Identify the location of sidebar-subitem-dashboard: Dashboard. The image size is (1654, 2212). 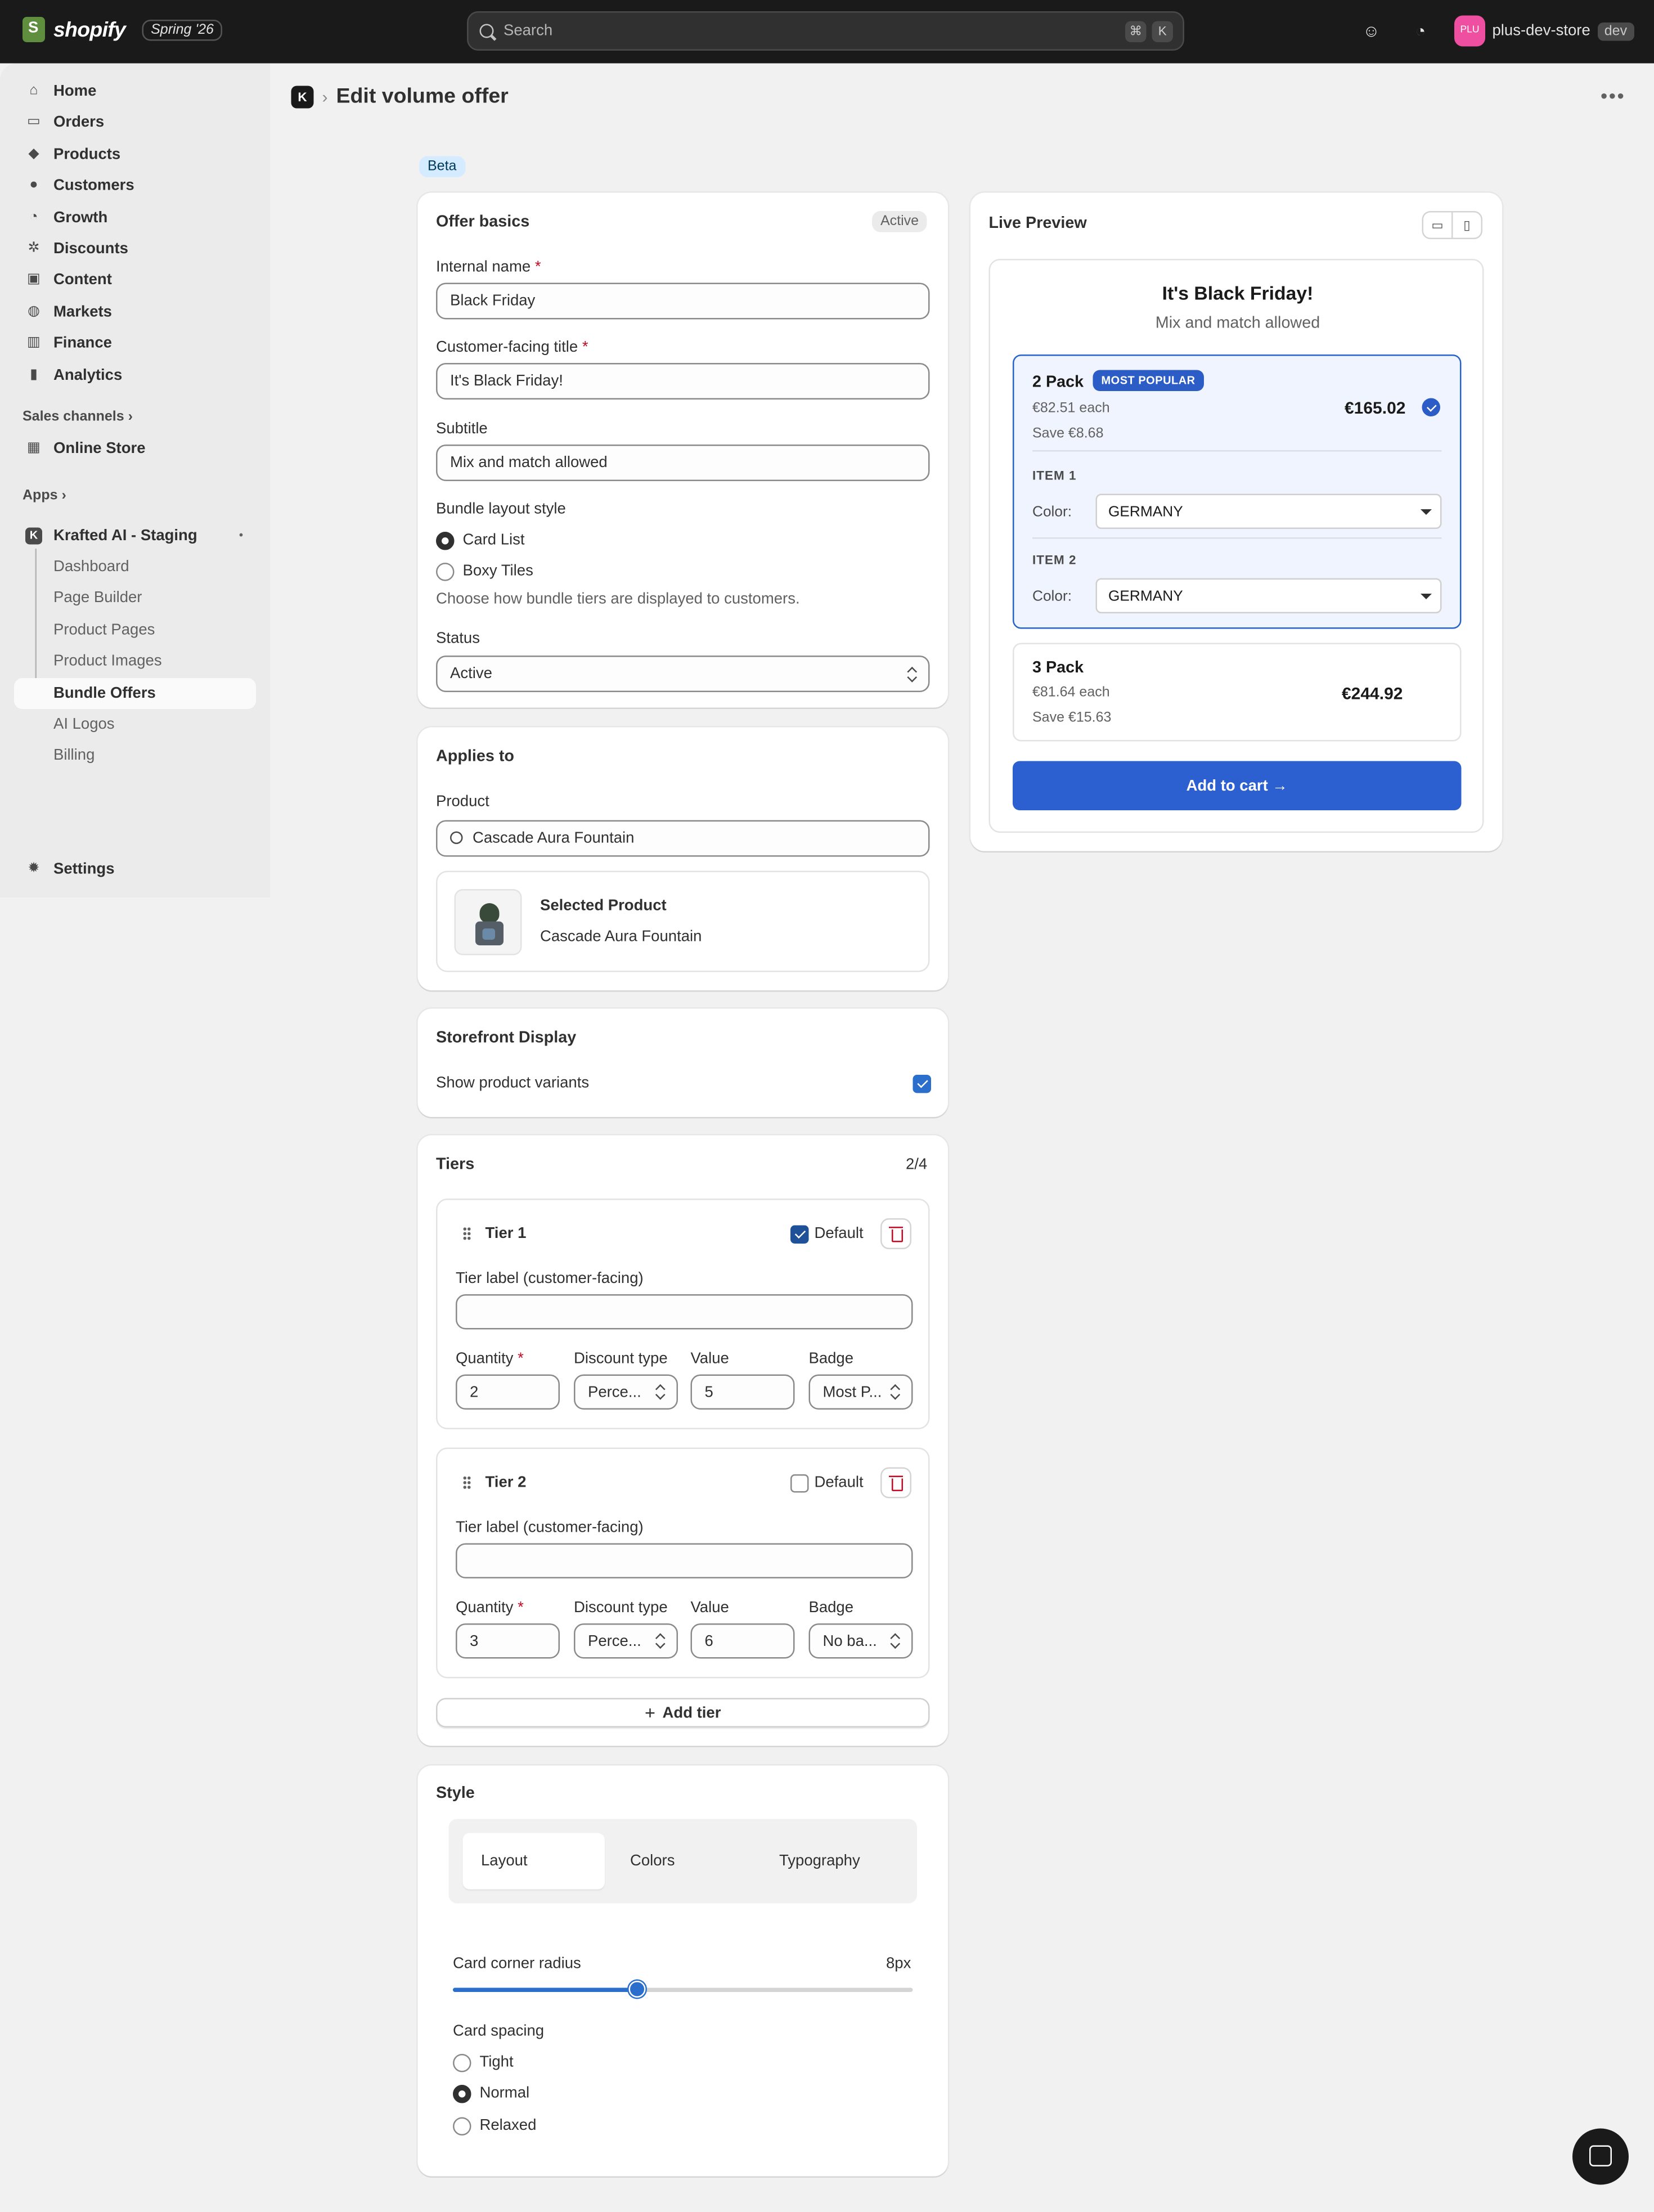
(135, 566).